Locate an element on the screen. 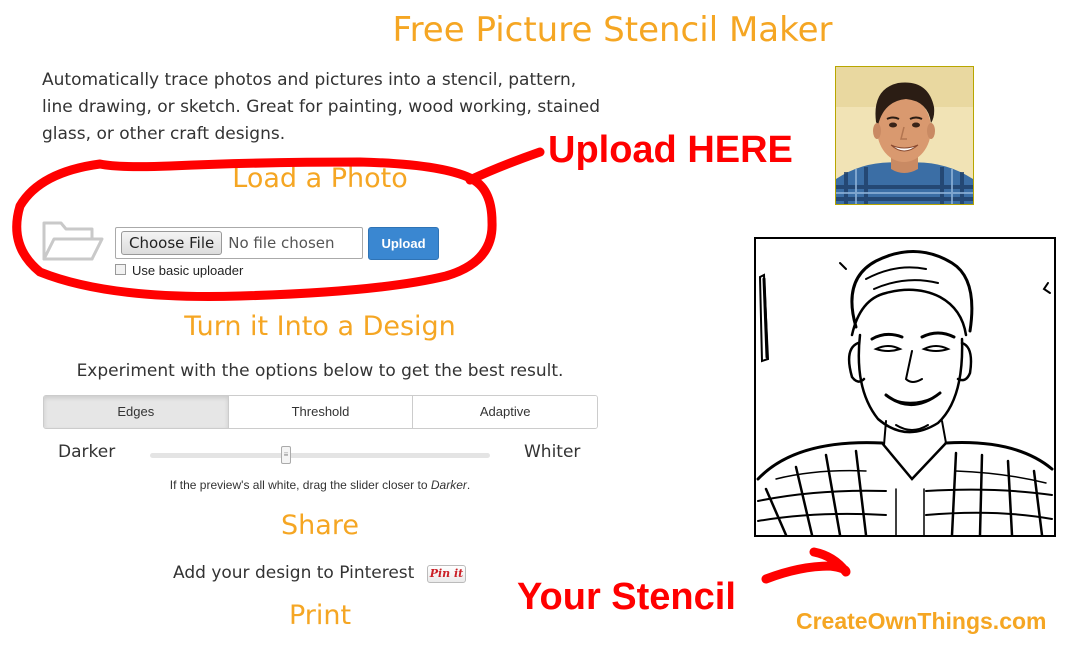 The image size is (1075, 645). your-stencil-annotation: Your Stencil is located at coordinates (626, 597).